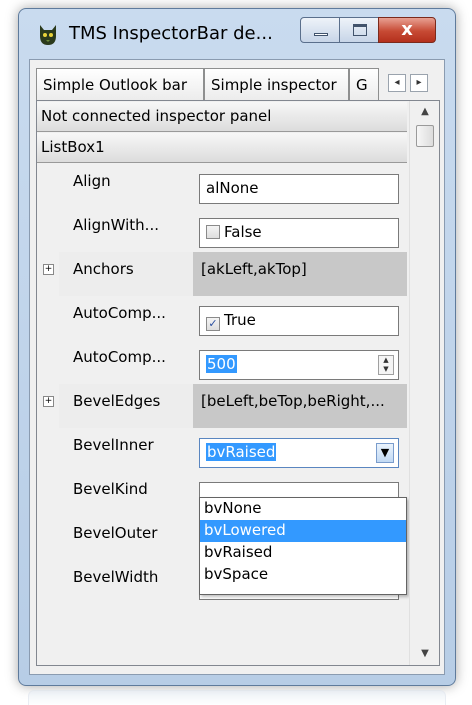 This screenshot has height=705, width=472. Describe the element at coordinates (320, 30) in the screenshot. I see `minimize-button` at that location.